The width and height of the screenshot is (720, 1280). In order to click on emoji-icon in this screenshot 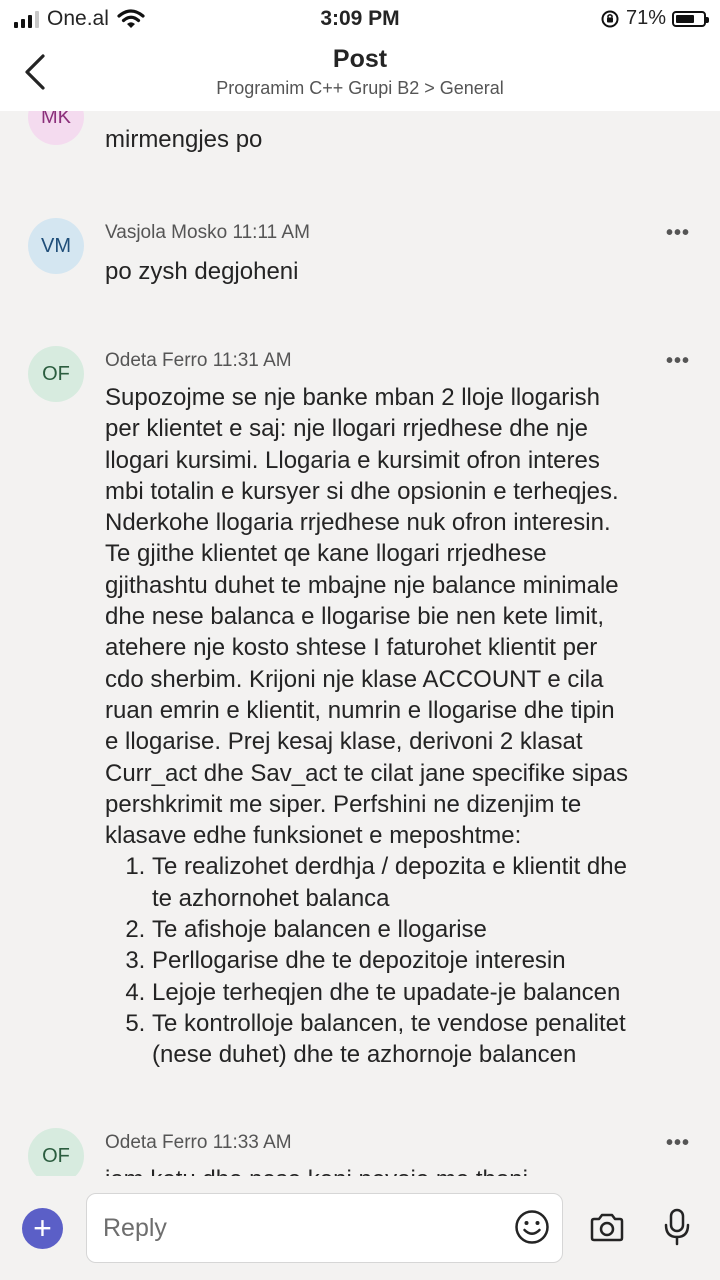, I will do `click(532, 1227)`.